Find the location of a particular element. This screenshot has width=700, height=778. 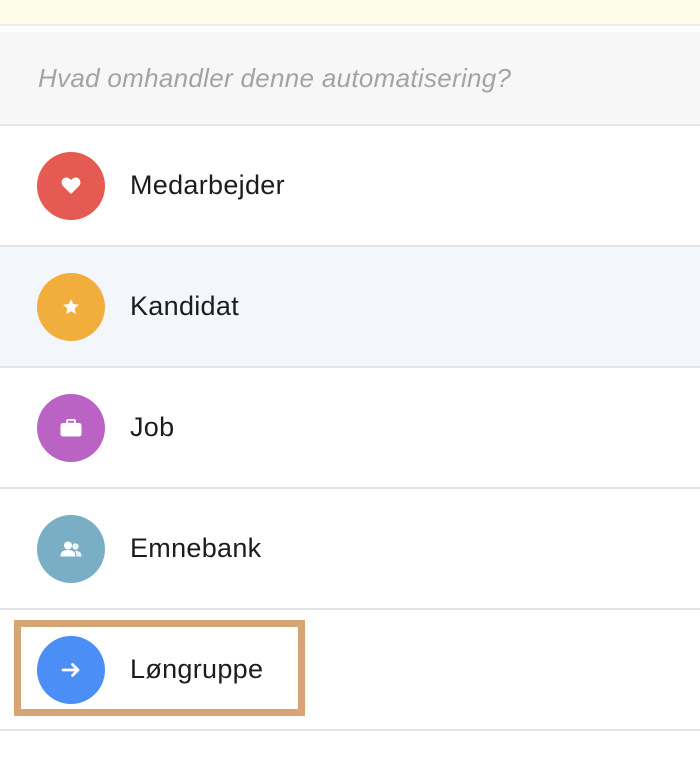

star-icon is located at coordinates (71, 306).